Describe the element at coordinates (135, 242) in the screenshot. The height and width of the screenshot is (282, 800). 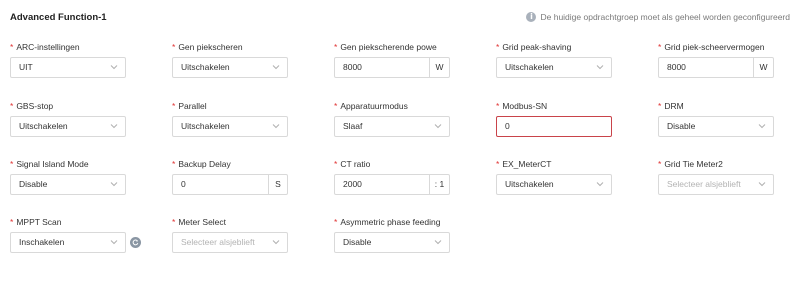
I see `refresh-icon` at that location.